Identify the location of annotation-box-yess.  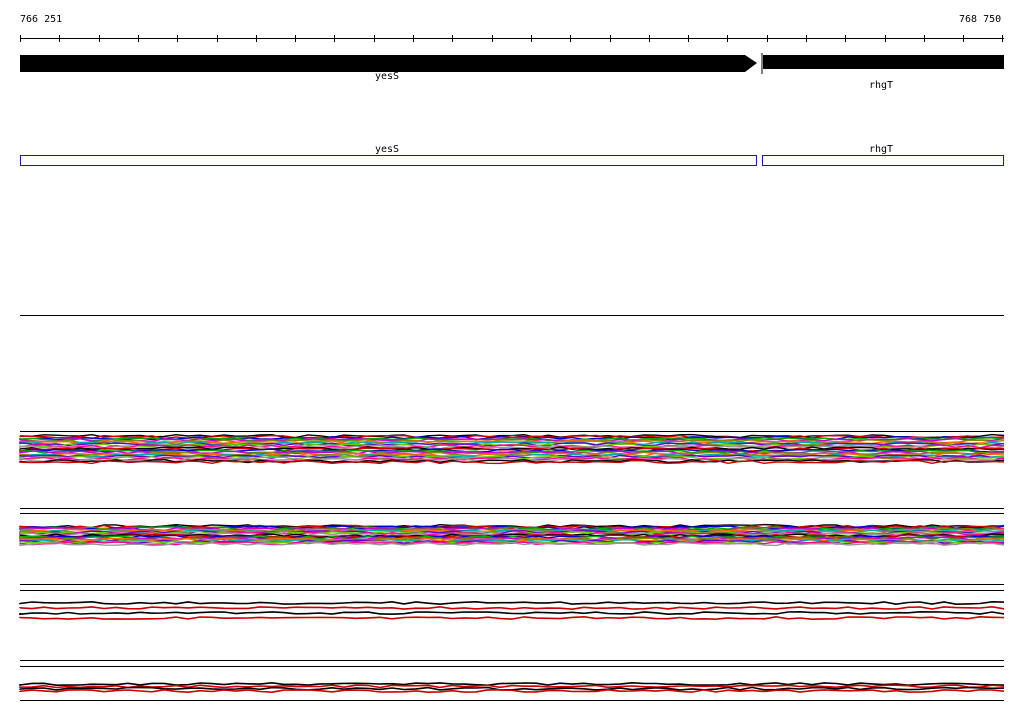
(388, 160).